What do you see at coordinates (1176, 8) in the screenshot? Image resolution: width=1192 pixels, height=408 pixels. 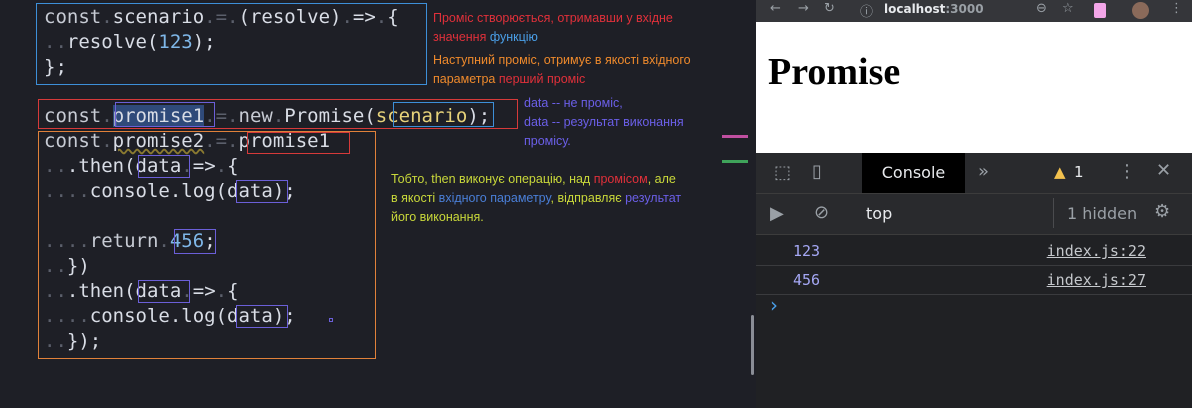 I see `menu-icon: ⋮` at bounding box center [1176, 8].